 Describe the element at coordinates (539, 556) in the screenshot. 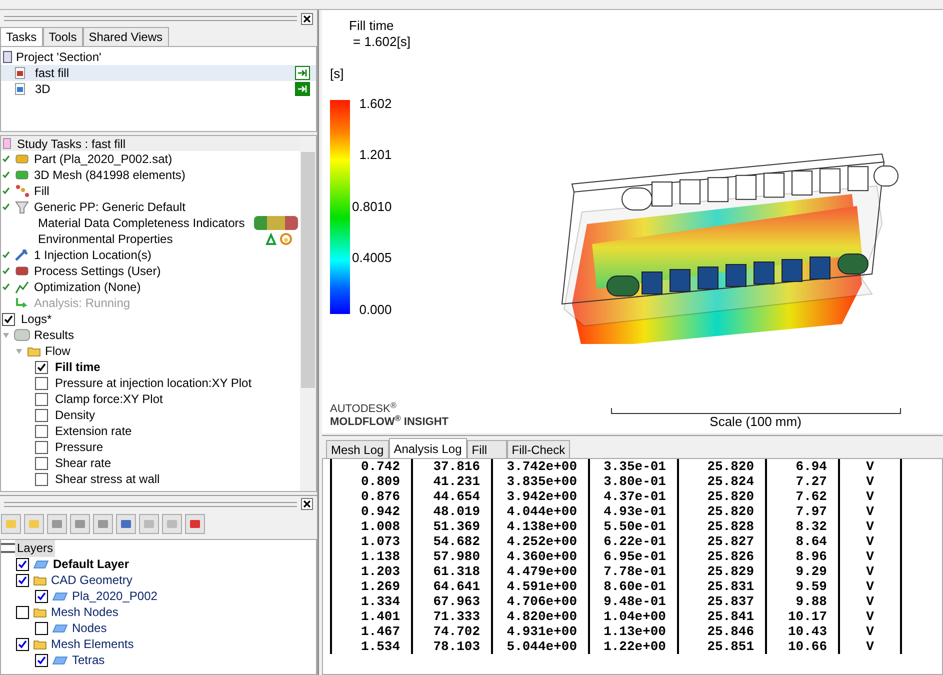

I see `log-cell: 4.360e+00` at that location.